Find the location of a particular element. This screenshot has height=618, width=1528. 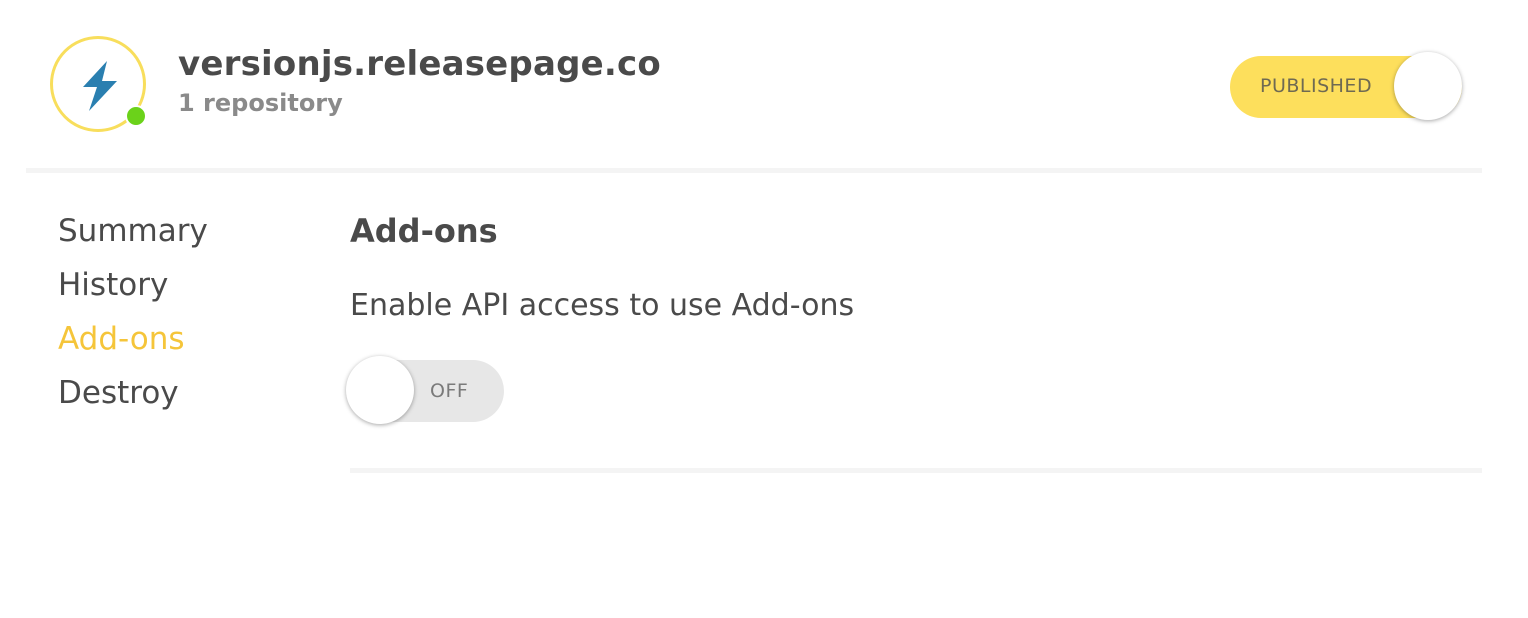

api-access-toggle-knob is located at coordinates (380, 390).